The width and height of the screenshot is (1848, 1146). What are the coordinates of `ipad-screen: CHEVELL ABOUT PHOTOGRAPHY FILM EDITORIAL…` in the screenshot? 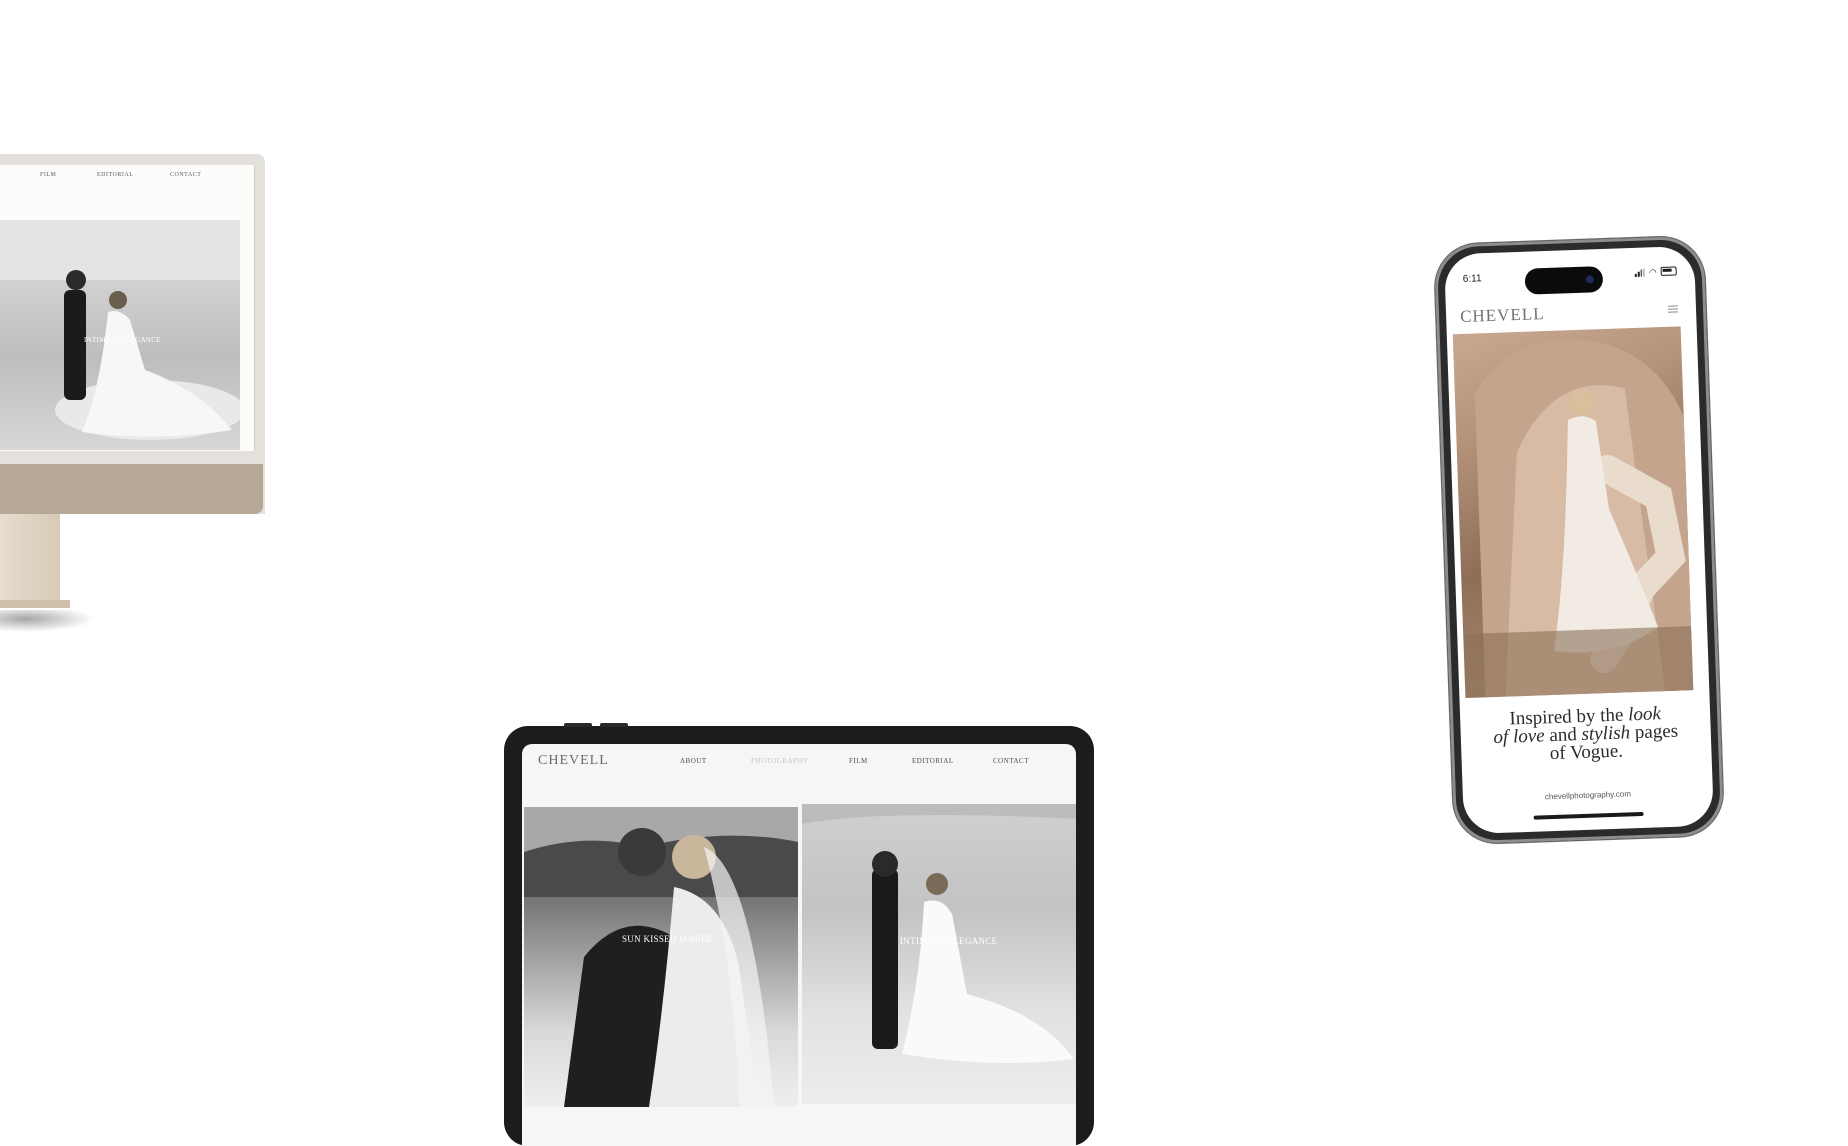 It's located at (799, 945).